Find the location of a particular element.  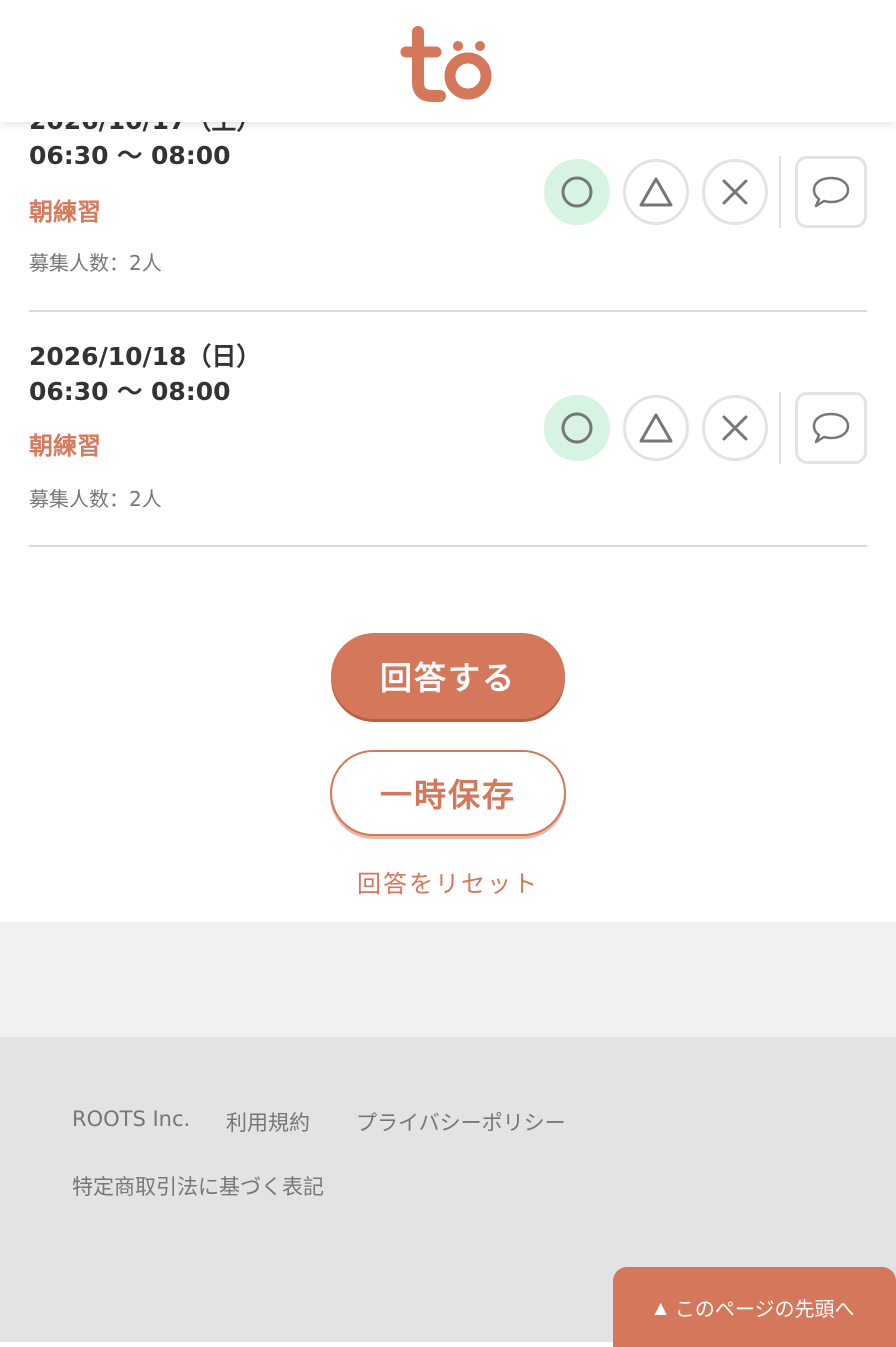

save-draft-button: 一時保存 is located at coordinates (448, 793).